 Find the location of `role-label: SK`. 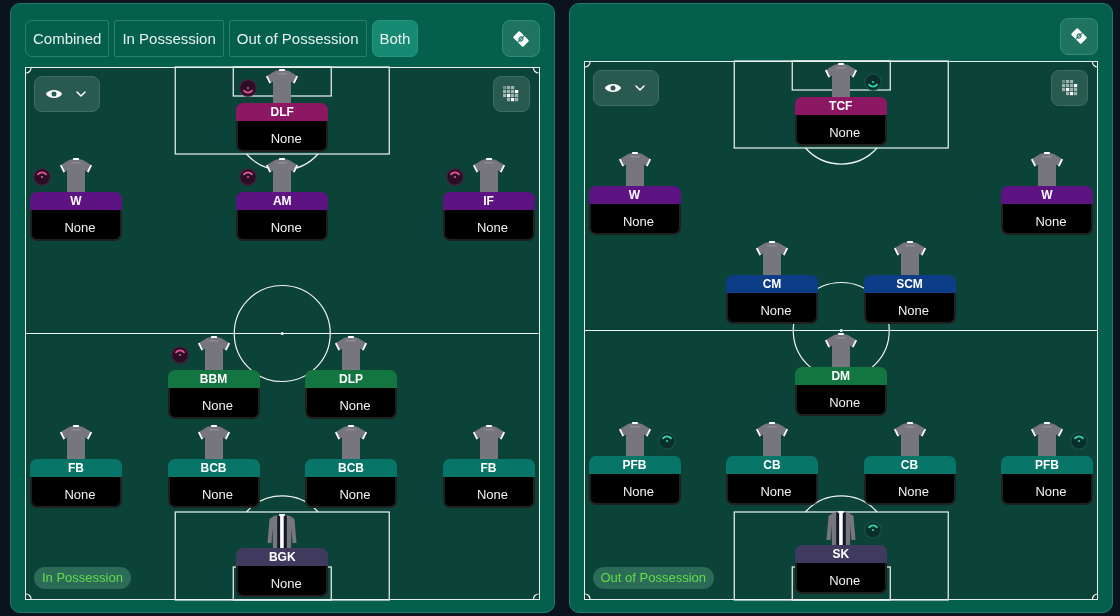

role-label: SK is located at coordinates (840, 553).